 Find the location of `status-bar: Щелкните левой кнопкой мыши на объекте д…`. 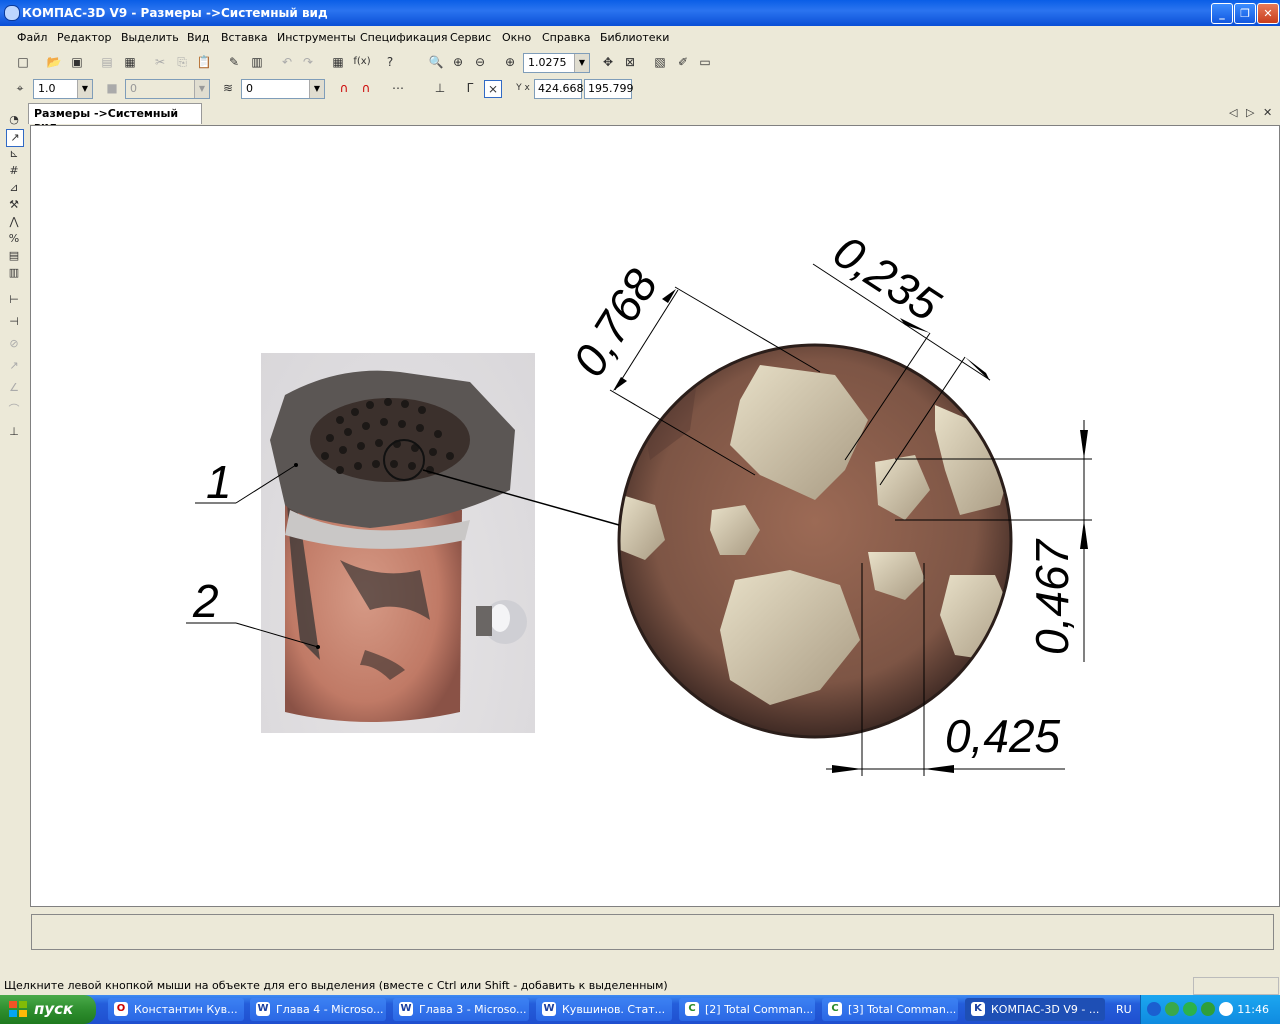

status-bar: Щелкните левой кнопкой мыши на объекте д… is located at coordinates (640, 986).